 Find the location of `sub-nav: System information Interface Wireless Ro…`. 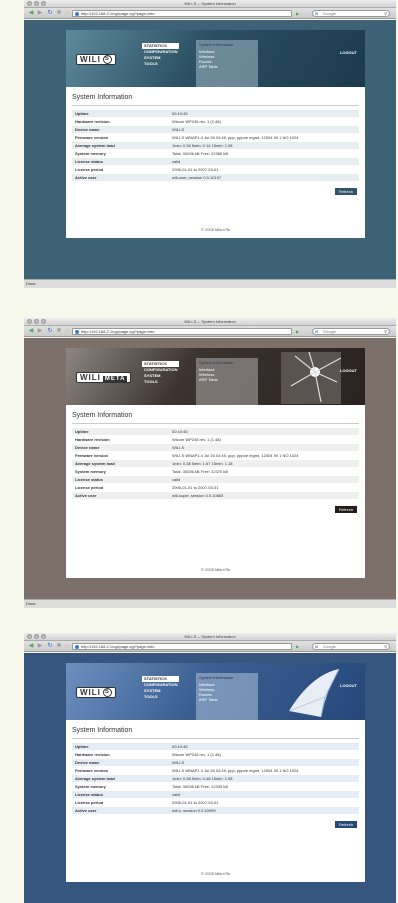

sub-nav: System information Interface Wireless Ro… is located at coordinates (227, 696).